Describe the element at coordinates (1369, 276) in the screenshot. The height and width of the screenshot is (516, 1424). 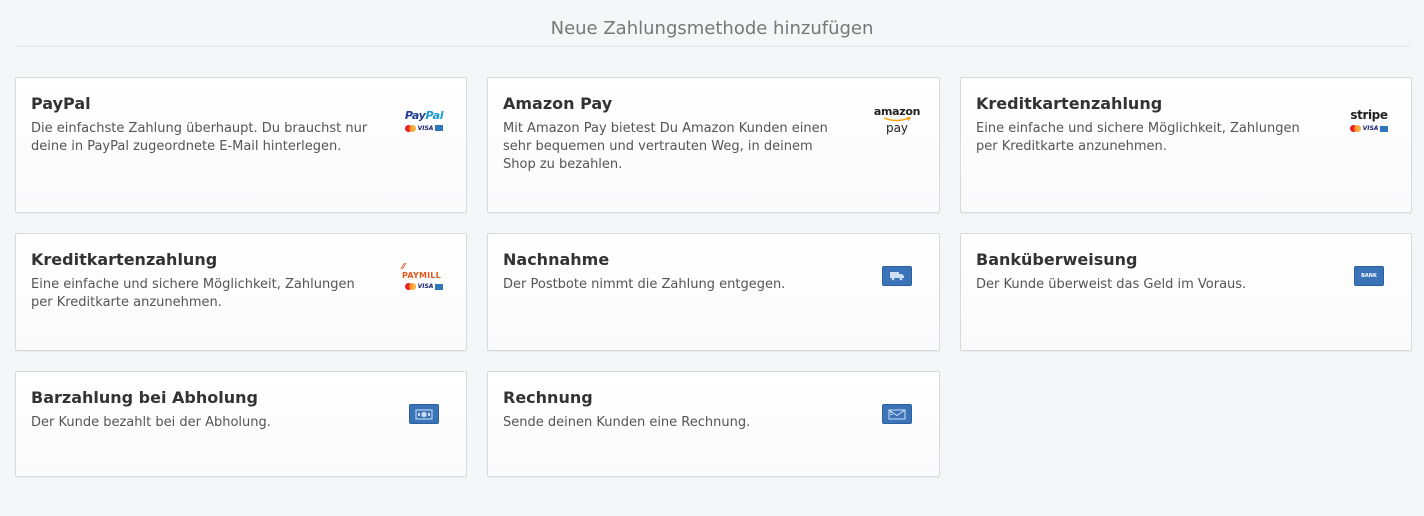
I see `bank-icon: BANK` at that location.